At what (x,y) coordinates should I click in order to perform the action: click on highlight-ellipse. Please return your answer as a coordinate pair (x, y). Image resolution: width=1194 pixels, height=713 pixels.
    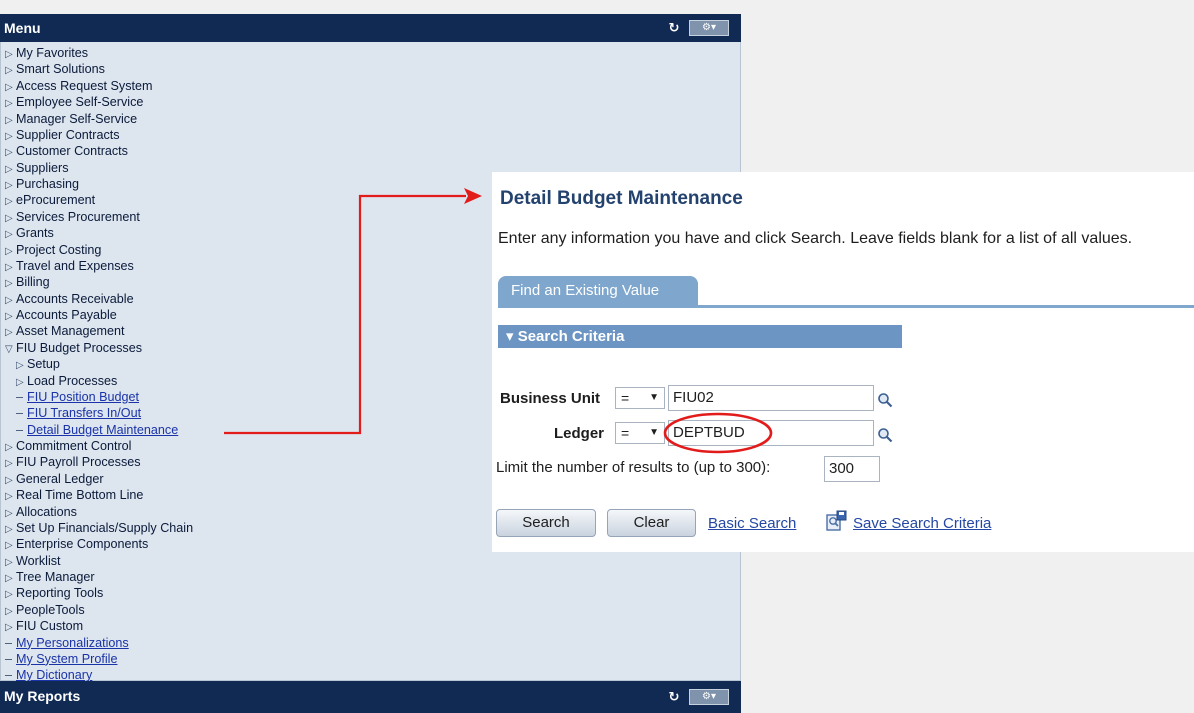
    Looking at the image, I should click on (718, 433).